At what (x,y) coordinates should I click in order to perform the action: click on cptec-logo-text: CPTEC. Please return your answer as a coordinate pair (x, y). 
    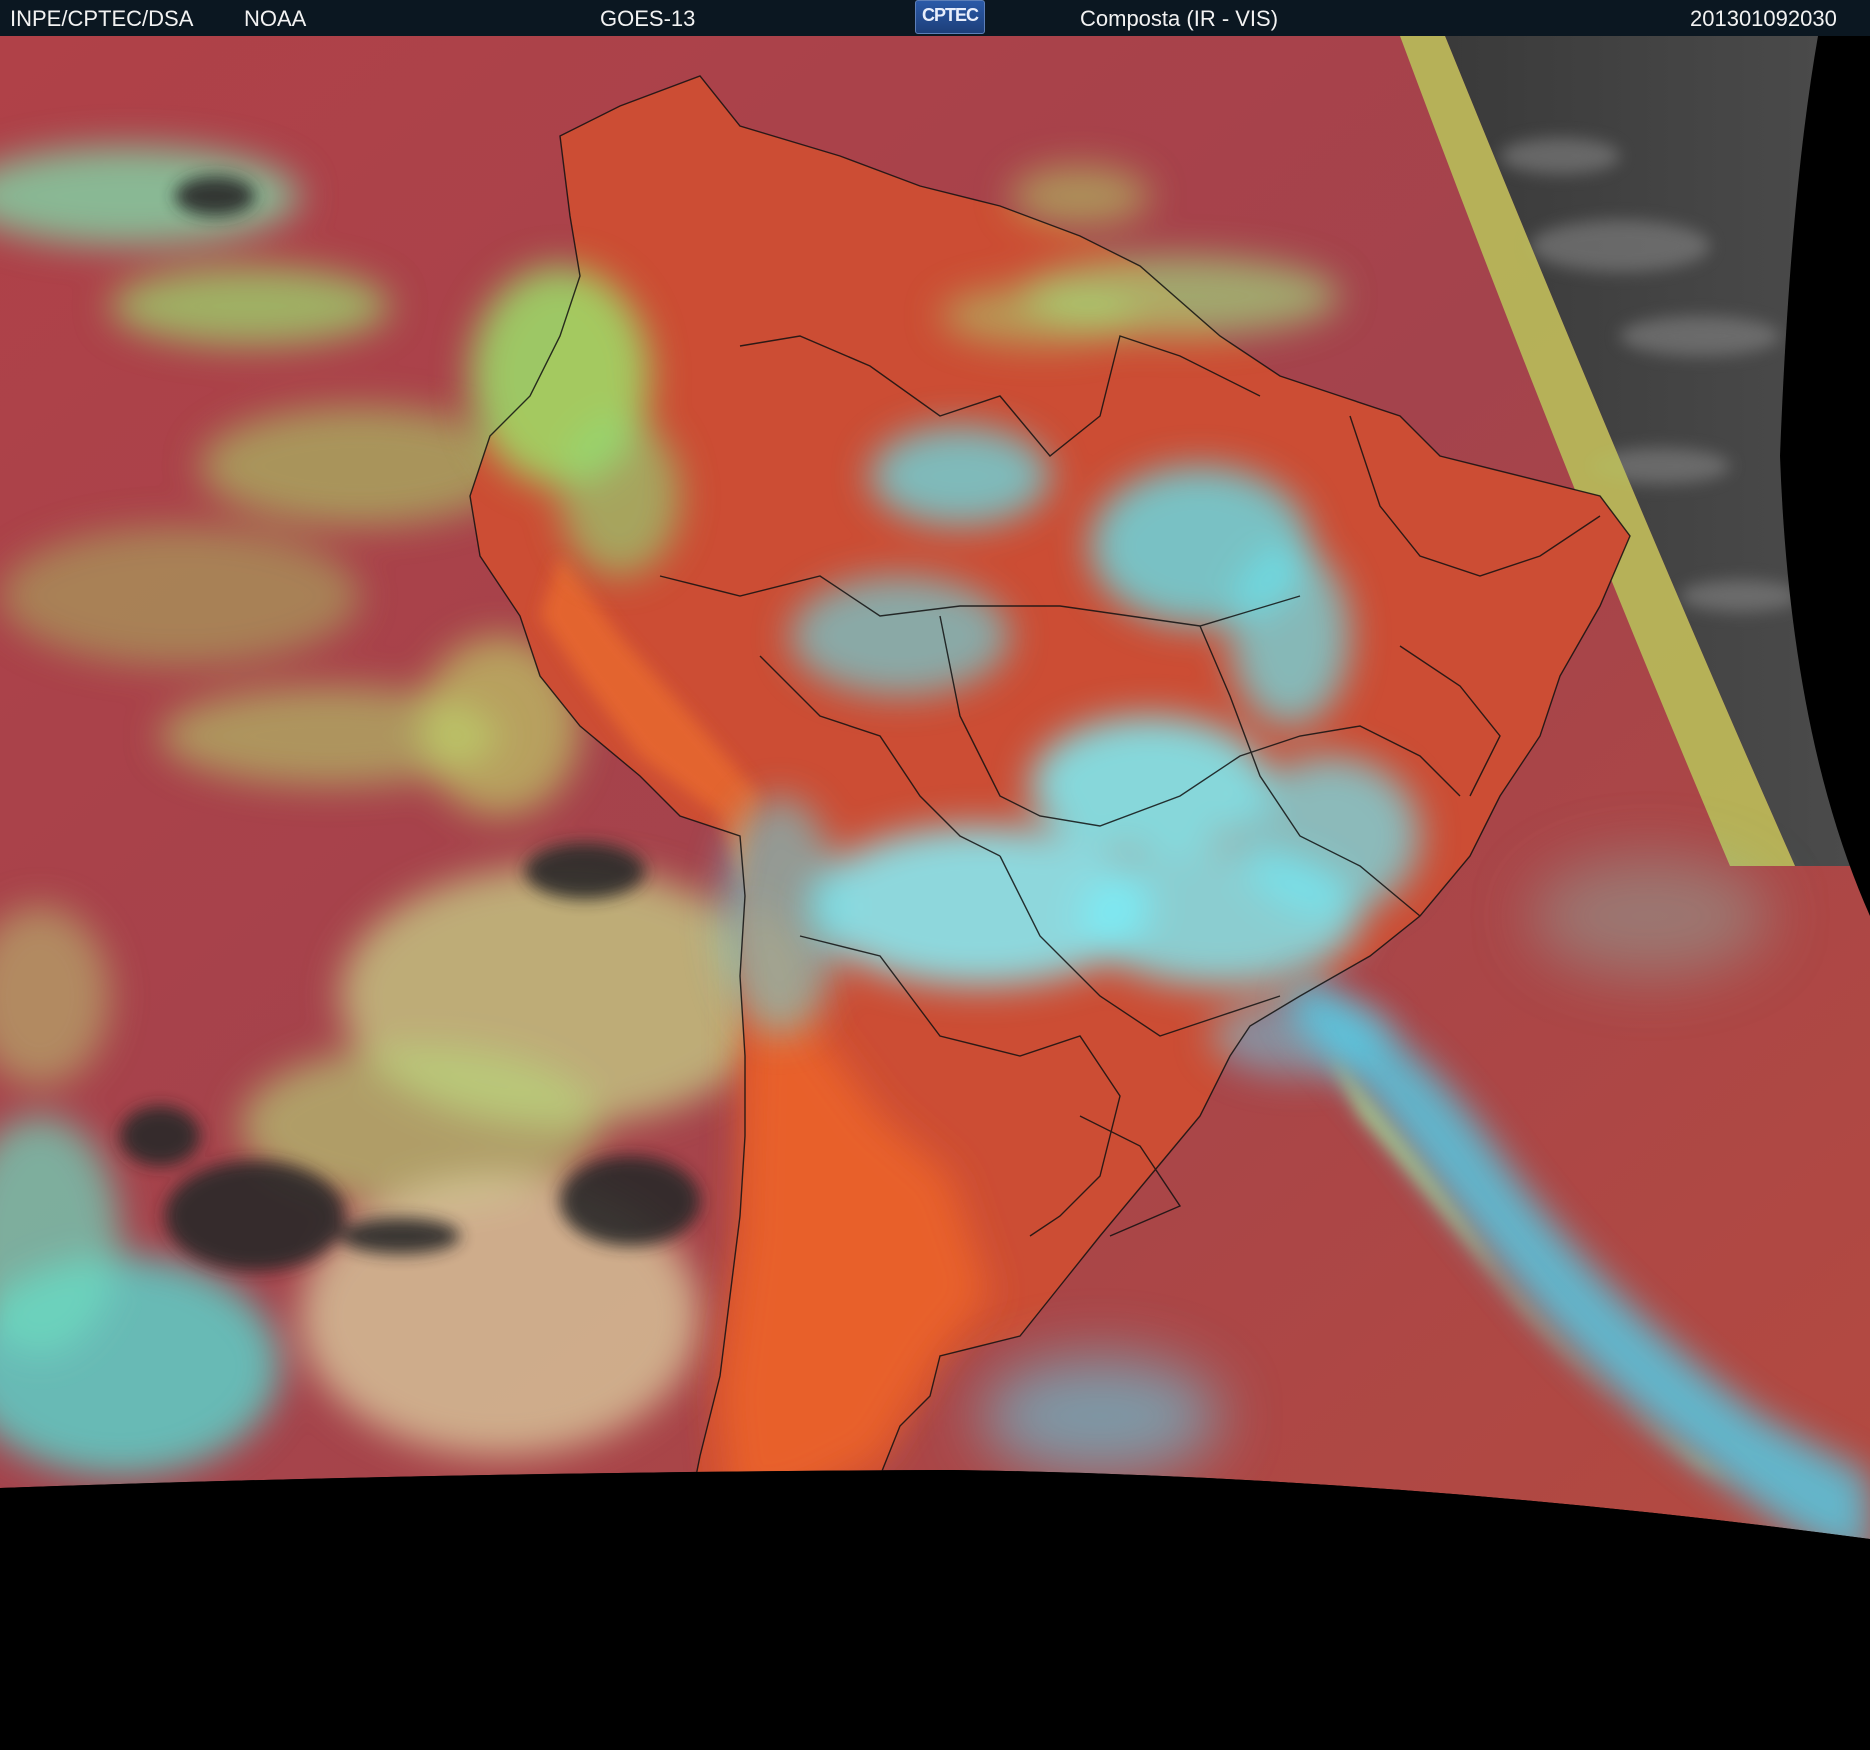
    Looking at the image, I should click on (950, 15).